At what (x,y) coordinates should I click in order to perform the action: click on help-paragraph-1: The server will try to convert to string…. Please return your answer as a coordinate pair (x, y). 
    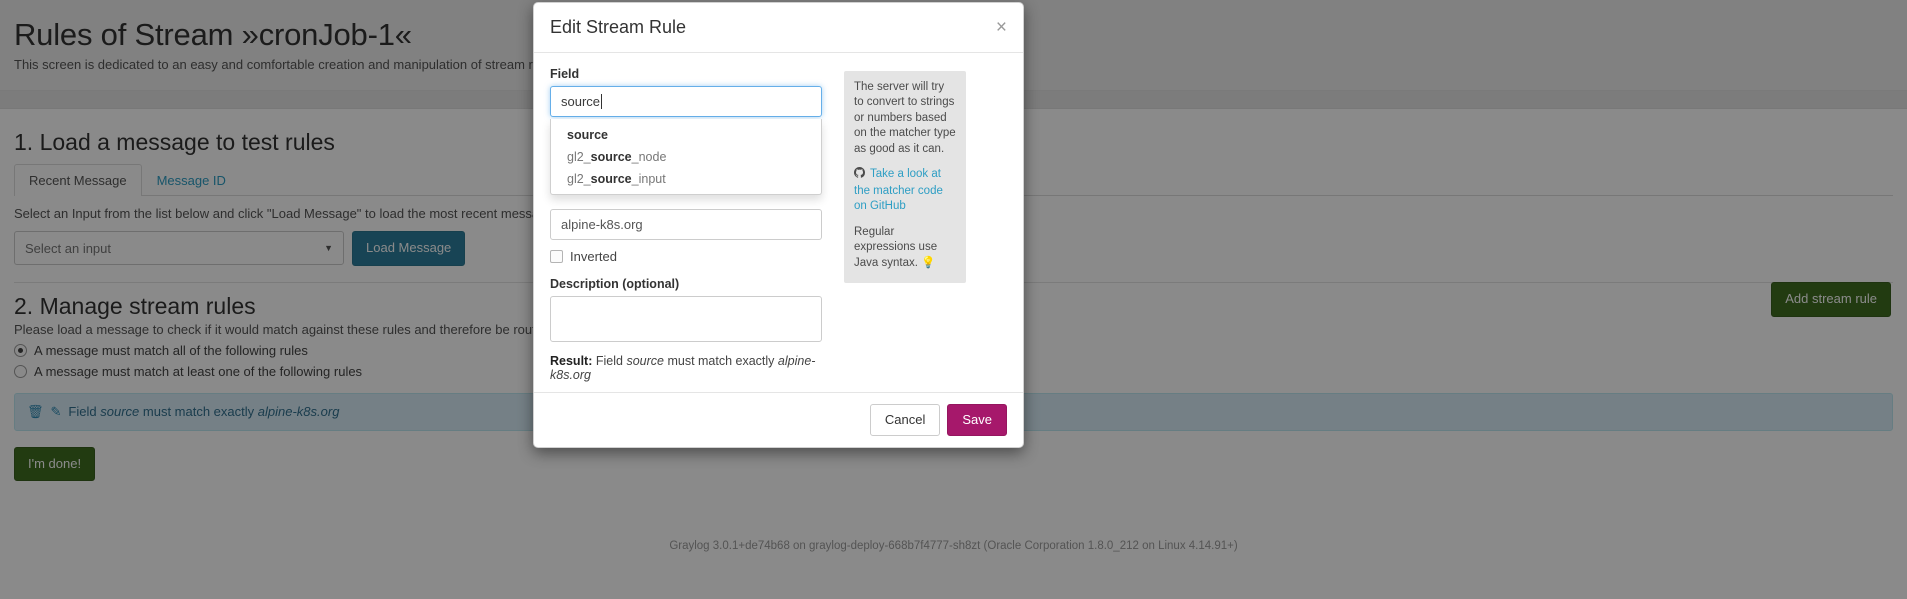
    Looking at the image, I should click on (905, 117).